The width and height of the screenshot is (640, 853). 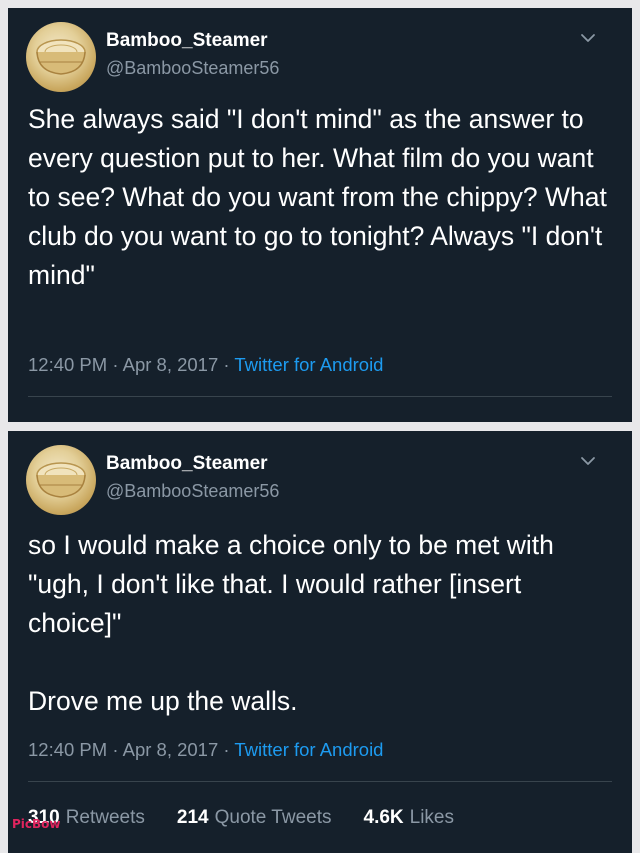 What do you see at coordinates (192, 817) in the screenshot?
I see `quotes-count: 214` at bounding box center [192, 817].